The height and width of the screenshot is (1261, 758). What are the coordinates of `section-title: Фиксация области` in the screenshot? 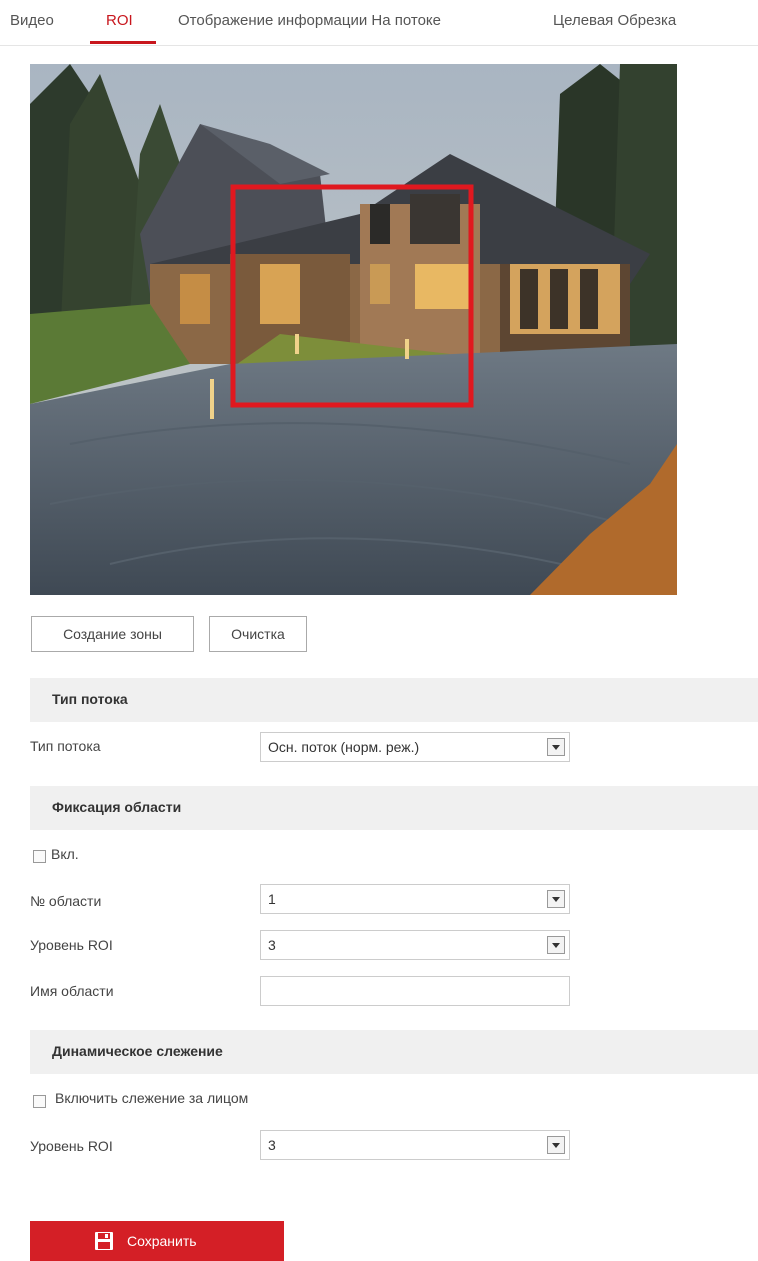 It's located at (117, 807).